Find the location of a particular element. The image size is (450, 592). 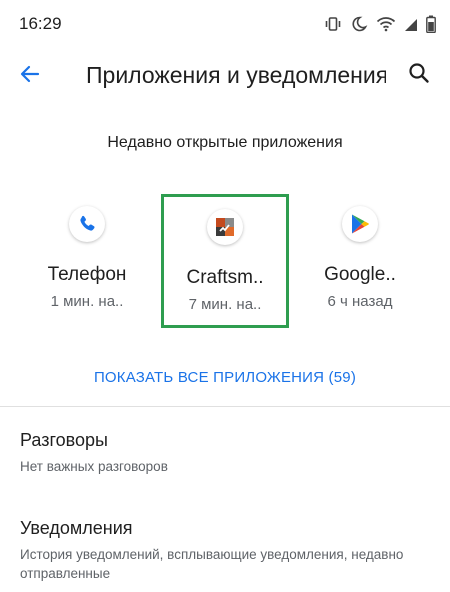

search-icon is located at coordinates (419, 75).